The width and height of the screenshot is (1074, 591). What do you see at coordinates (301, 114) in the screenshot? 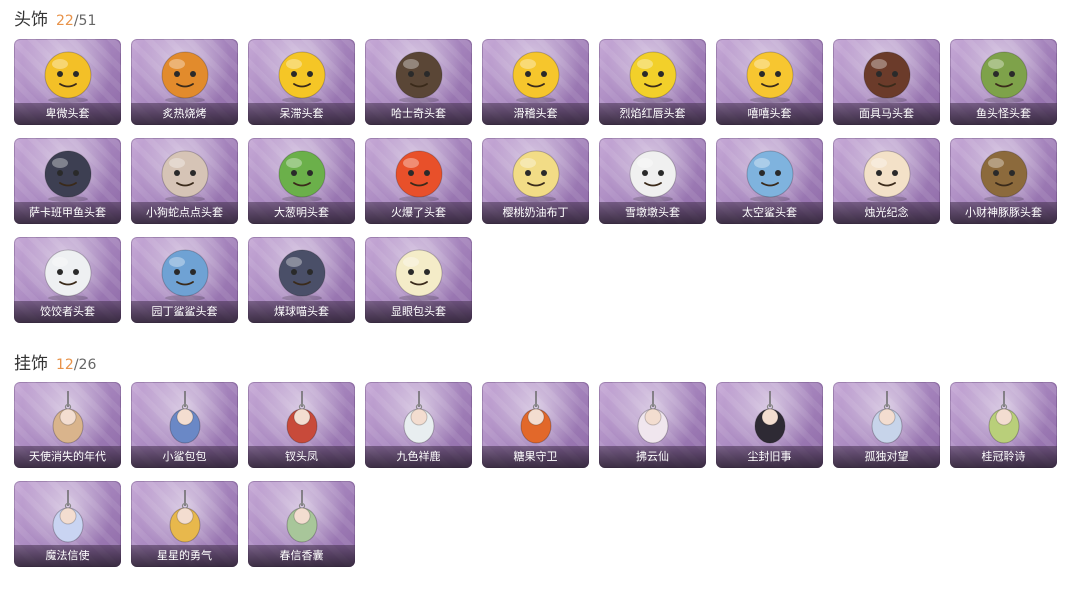
I see `headwear-item-label: 呆滞头套` at bounding box center [301, 114].